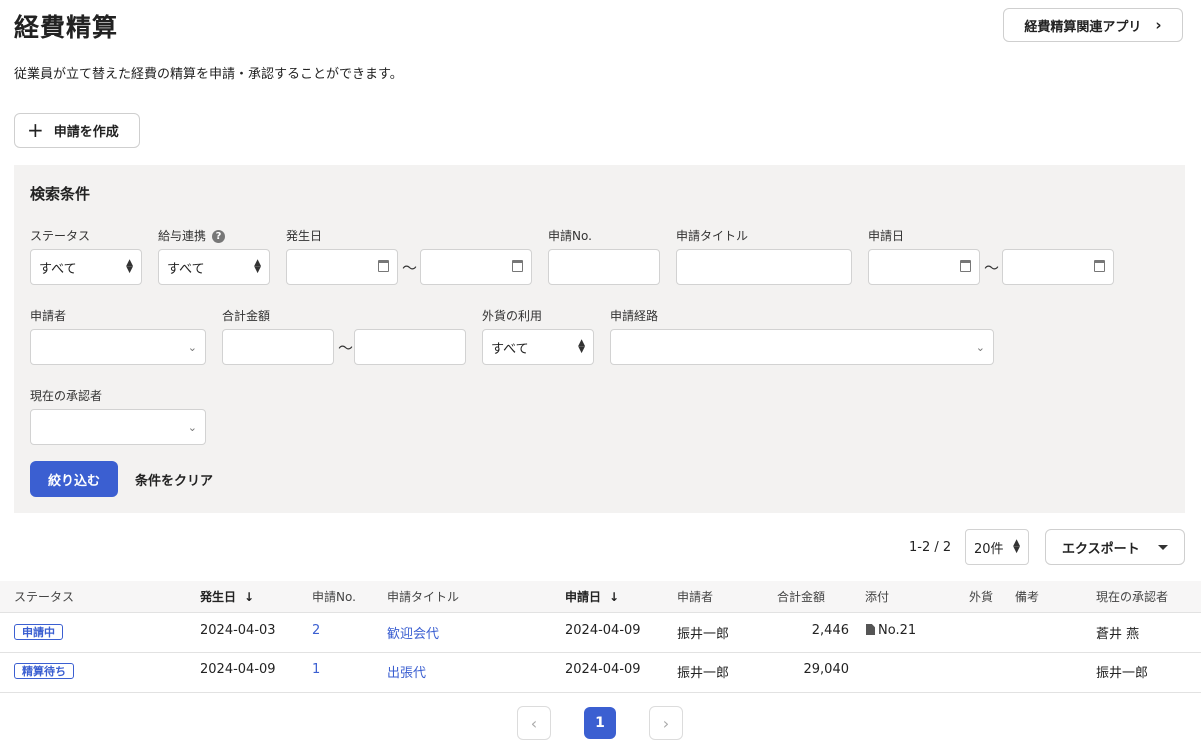 The width and height of the screenshot is (1201, 756). What do you see at coordinates (1122, 673) in the screenshot?
I see `approver-cell: 振井一郎` at bounding box center [1122, 673].